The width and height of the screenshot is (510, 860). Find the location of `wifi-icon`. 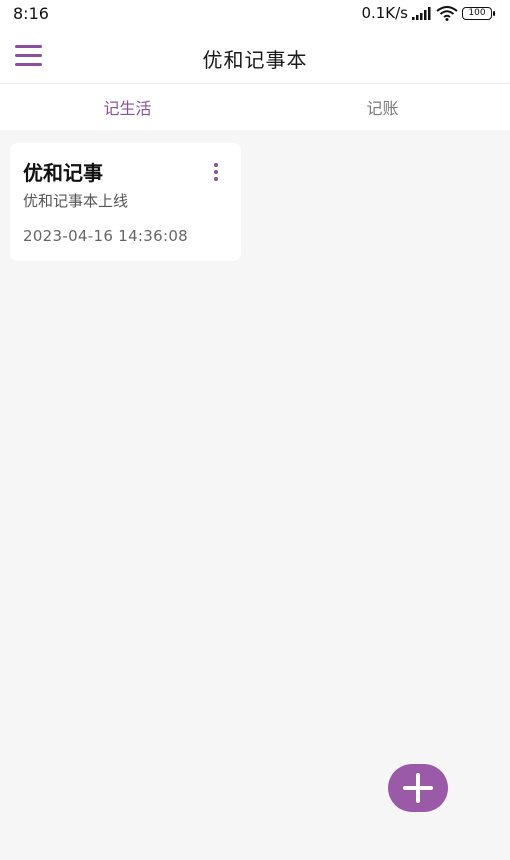

wifi-icon is located at coordinates (447, 13).